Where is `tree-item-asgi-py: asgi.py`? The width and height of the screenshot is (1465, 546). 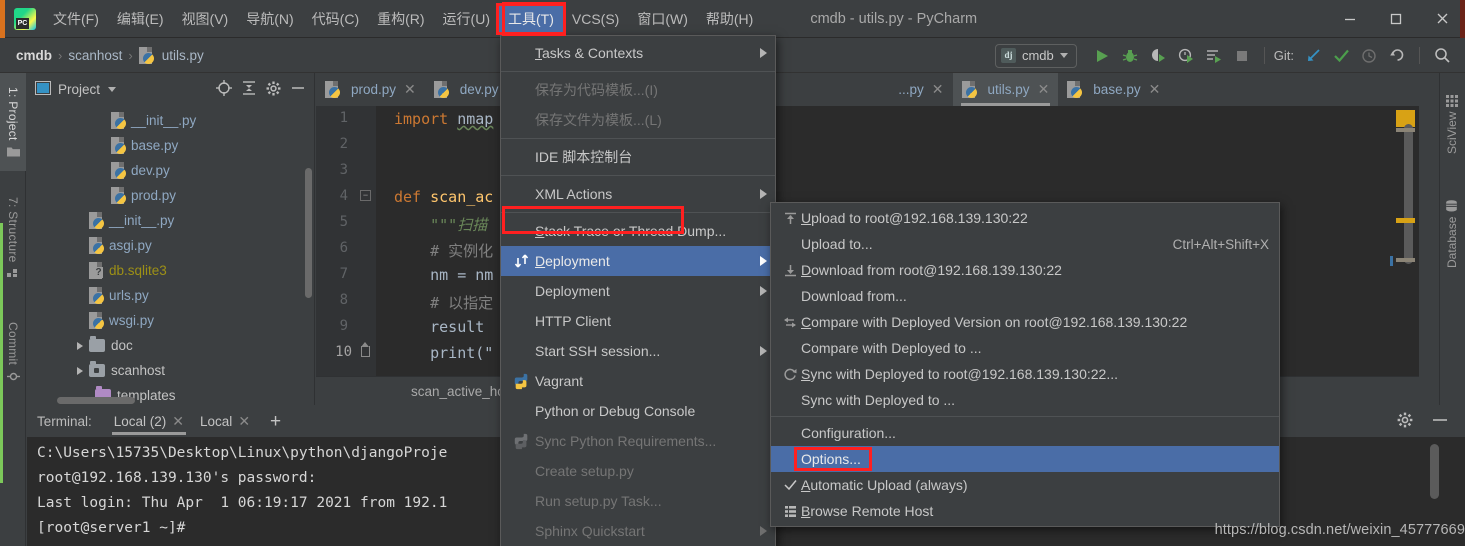 tree-item-asgi-py: asgi.py is located at coordinates (170, 245).